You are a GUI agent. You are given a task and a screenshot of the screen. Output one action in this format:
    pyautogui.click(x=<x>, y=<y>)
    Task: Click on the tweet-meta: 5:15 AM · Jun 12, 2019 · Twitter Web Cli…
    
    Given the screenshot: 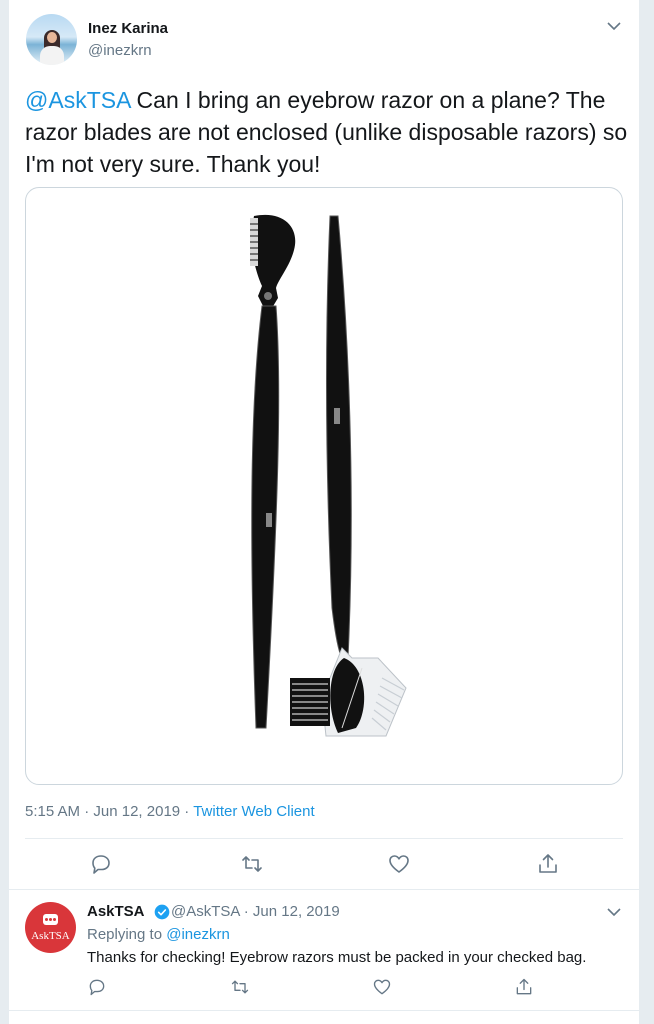 What is the action you would take?
    pyautogui.click(x=170, y=811)
    